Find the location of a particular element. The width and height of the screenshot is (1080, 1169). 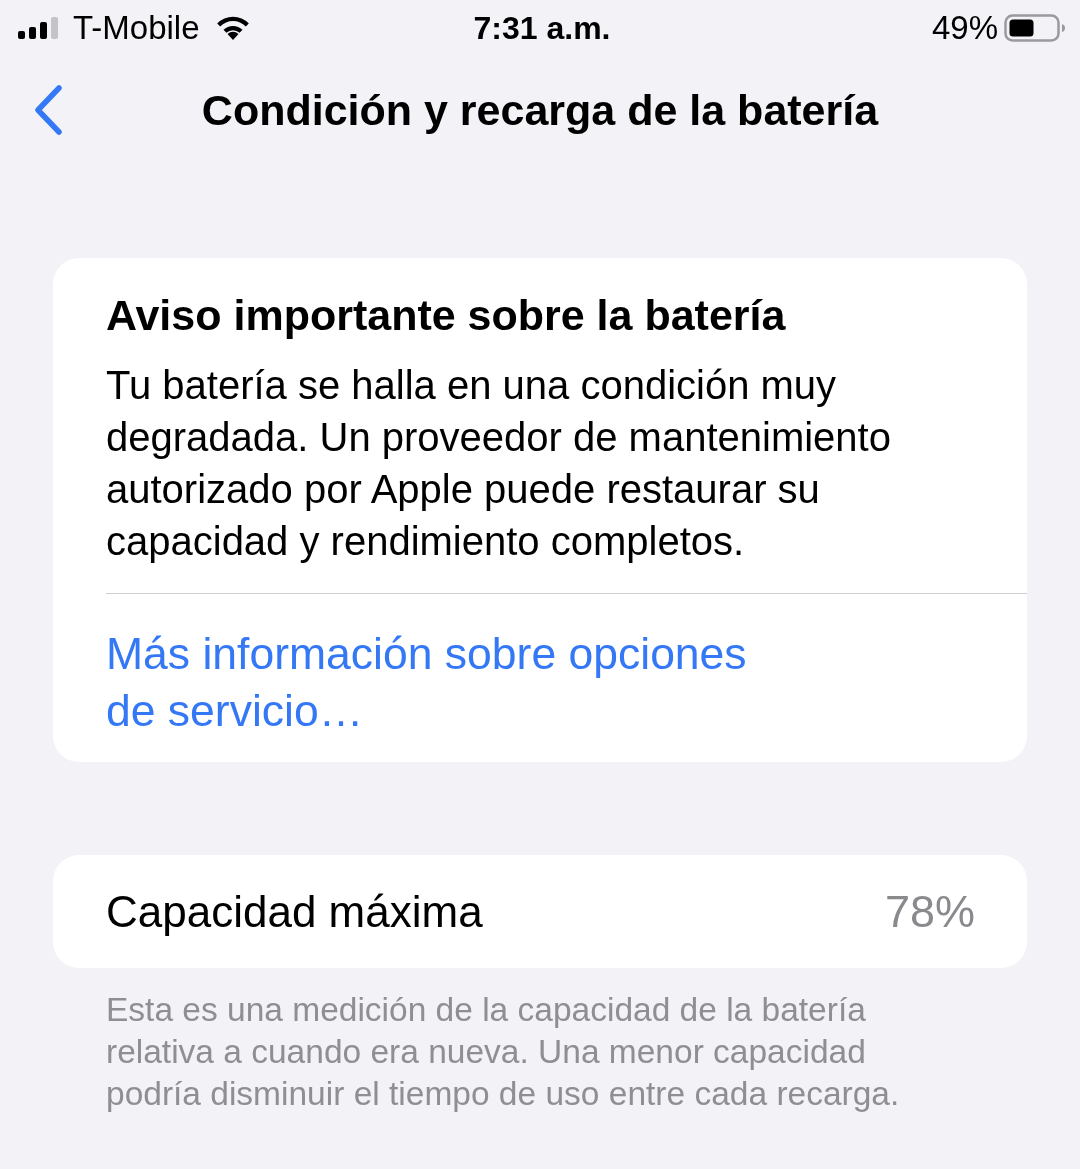

back-chevron-icon is located at coordinates (48, 110).